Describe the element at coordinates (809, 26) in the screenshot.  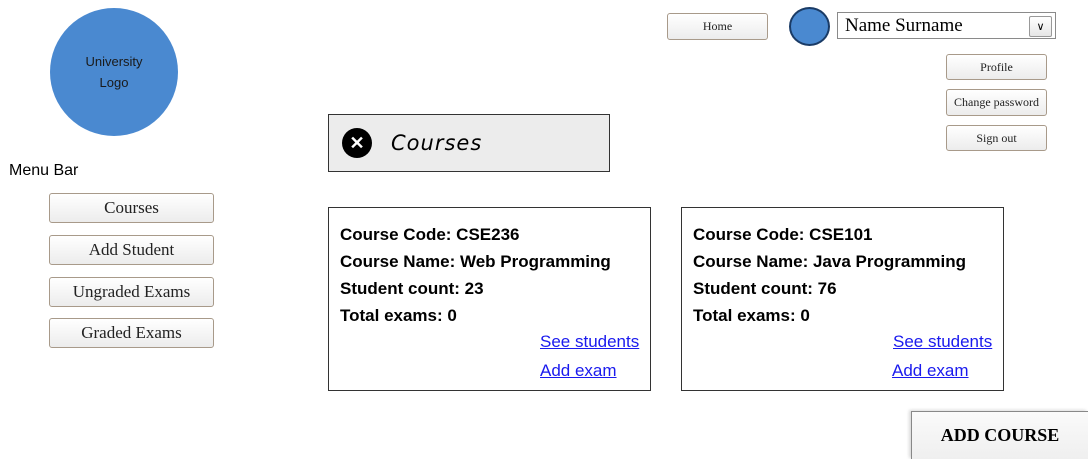
I see `user-avatar` at that location.